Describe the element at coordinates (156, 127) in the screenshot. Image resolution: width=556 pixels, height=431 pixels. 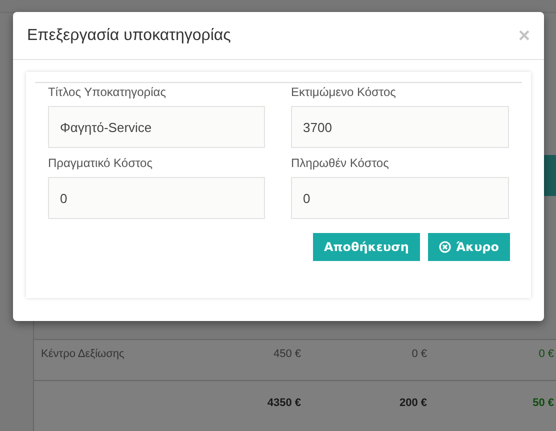
I see `input-field: Φαγητό-Service` at that location.